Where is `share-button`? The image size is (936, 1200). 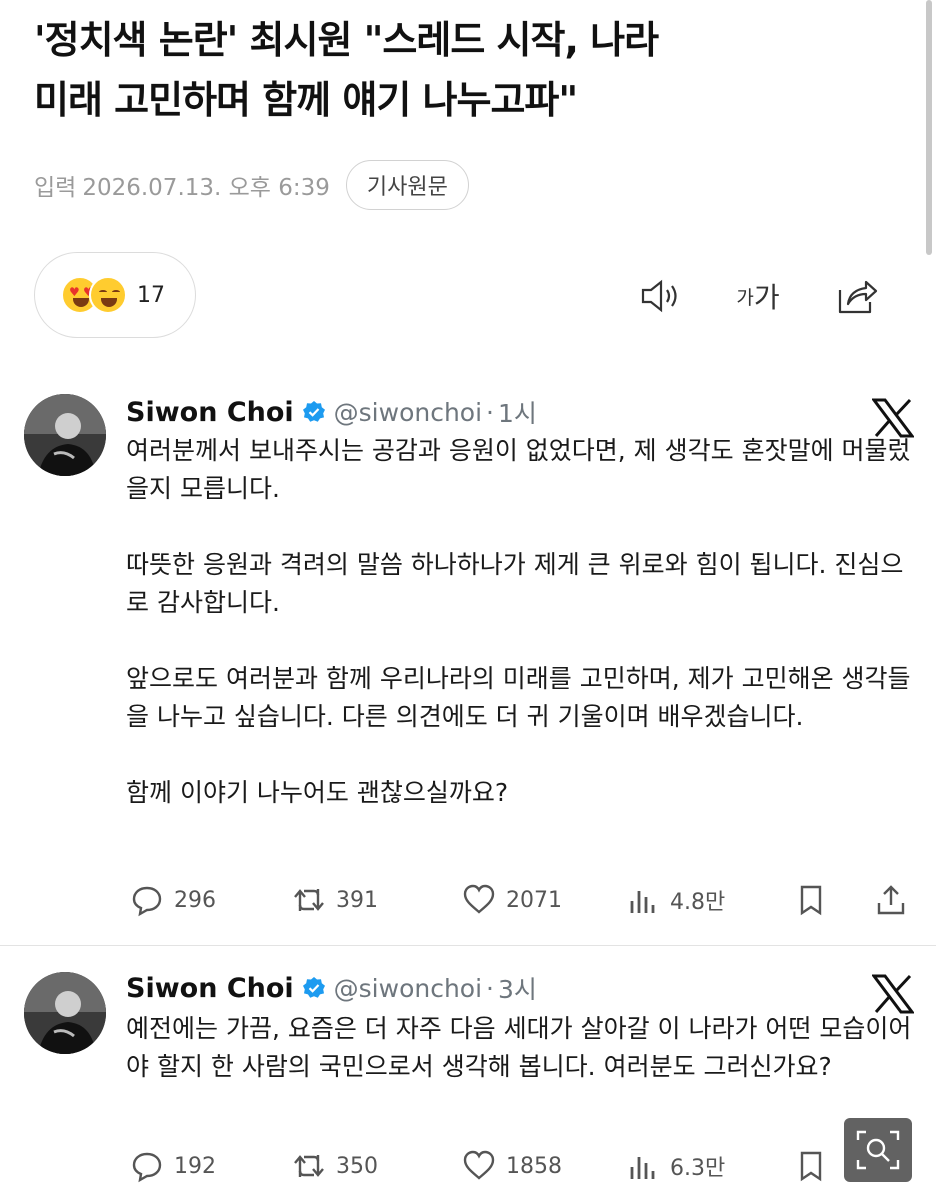 share-button is located at coordinates (896, 900).